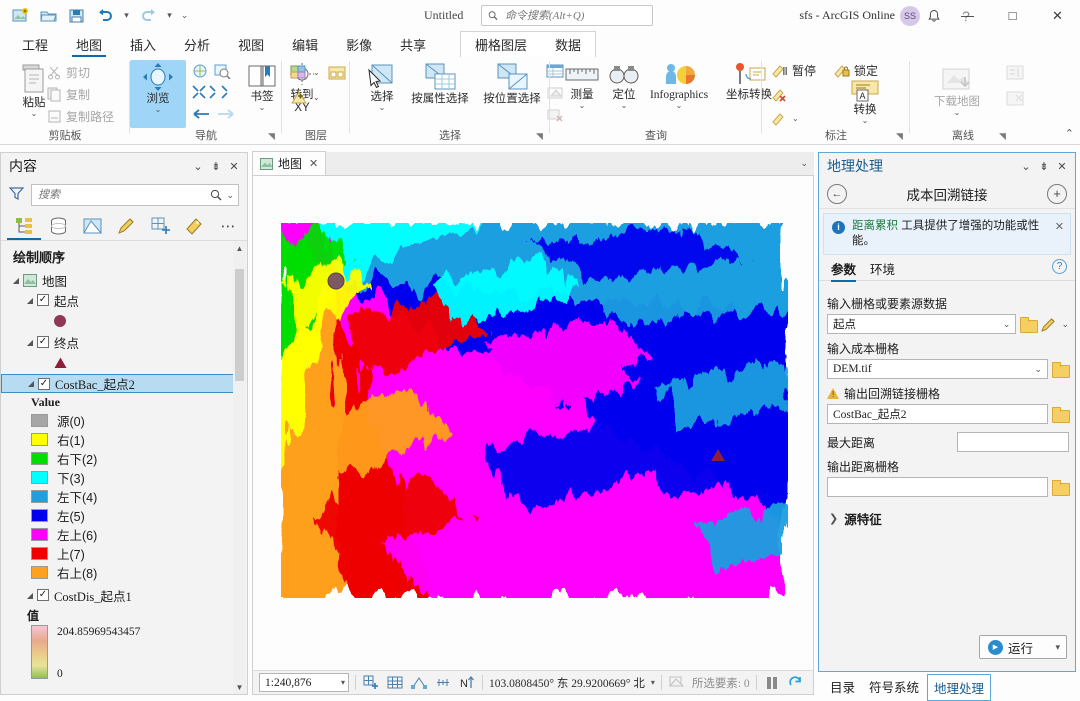 This screenshot has width=1080, height=701. I want to click on north-arrow-icon: N, so click(467, 683).